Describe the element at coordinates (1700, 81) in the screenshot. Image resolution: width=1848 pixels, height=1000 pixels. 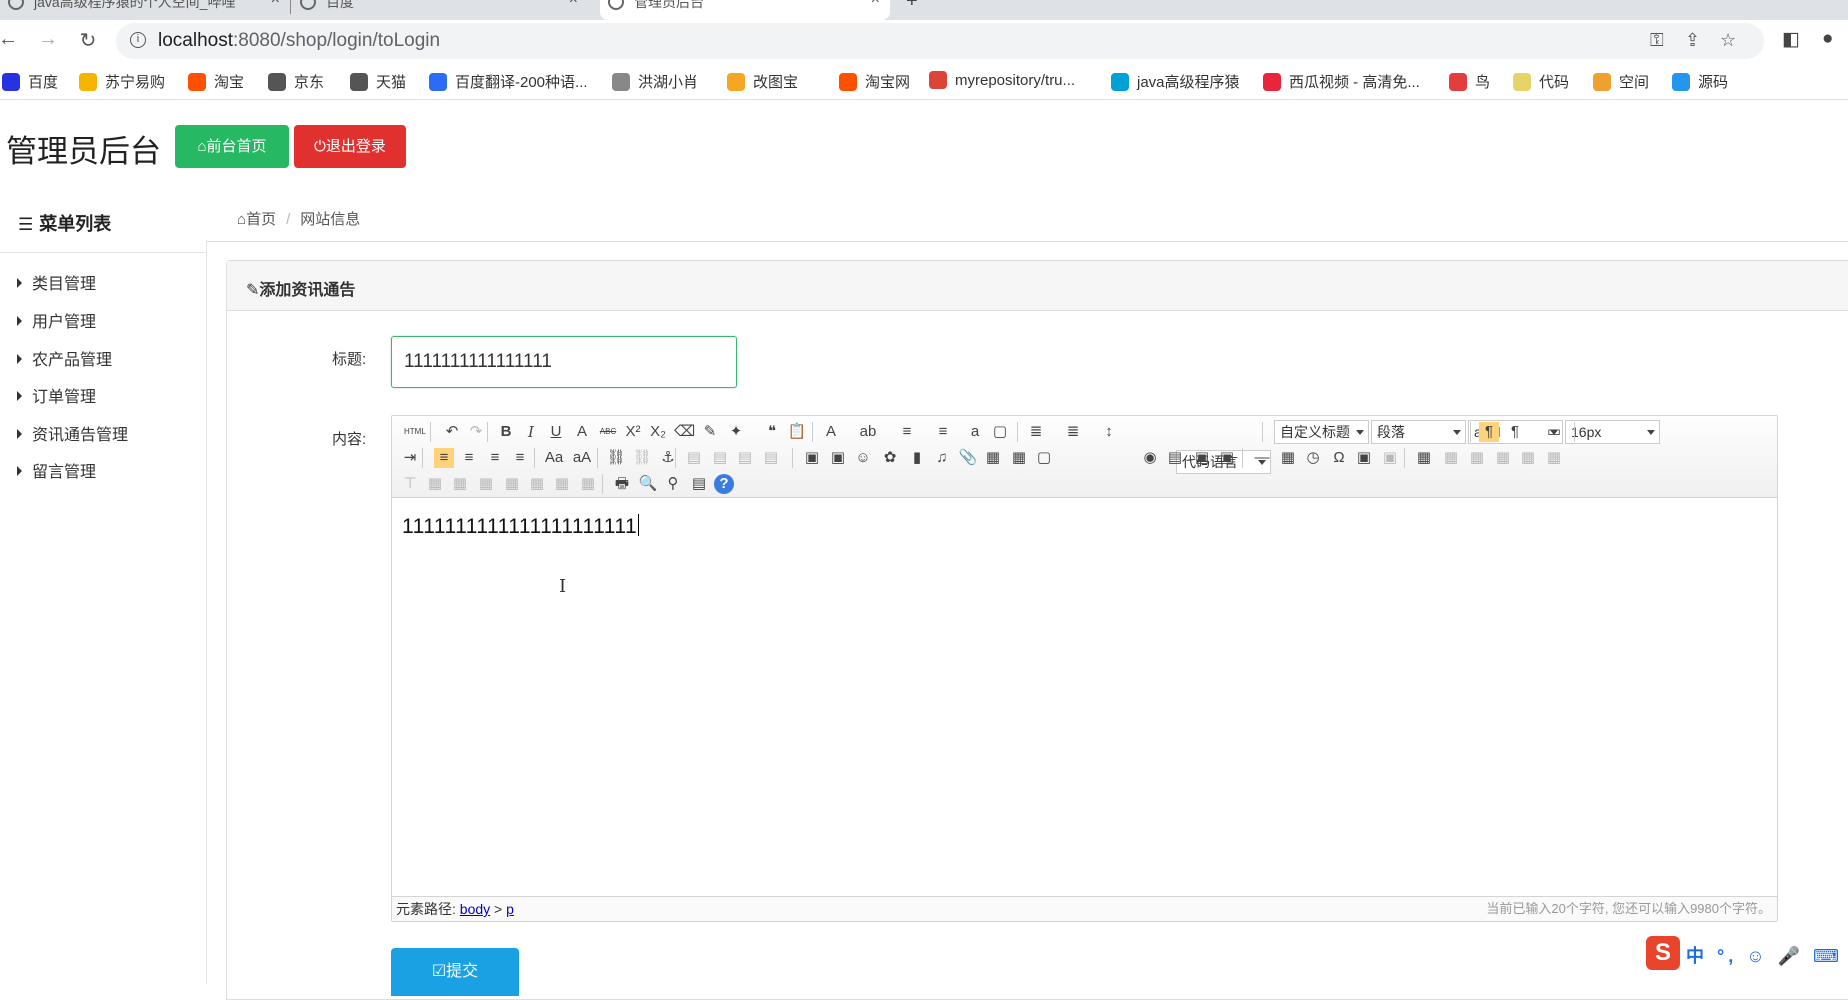
I see `bookmark-item: 源码` at that location.